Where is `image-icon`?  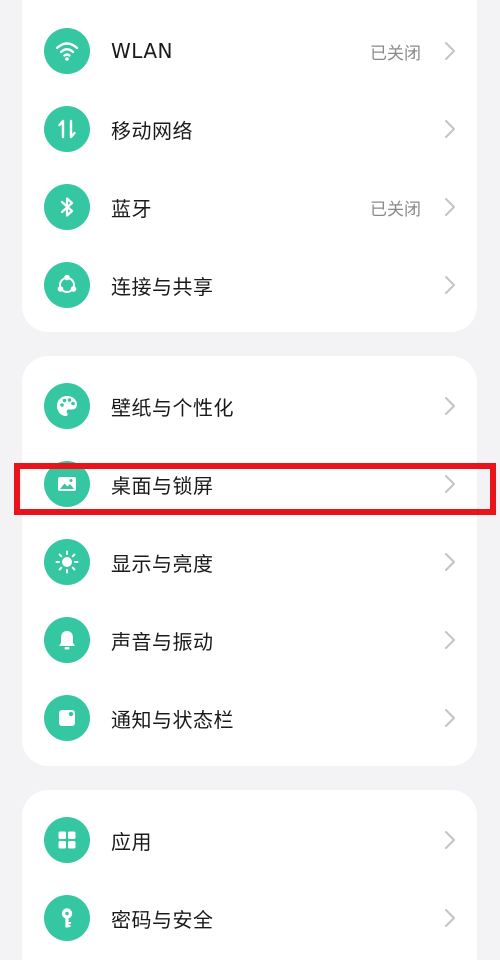 image-icon is located at coordinates (67, 484).